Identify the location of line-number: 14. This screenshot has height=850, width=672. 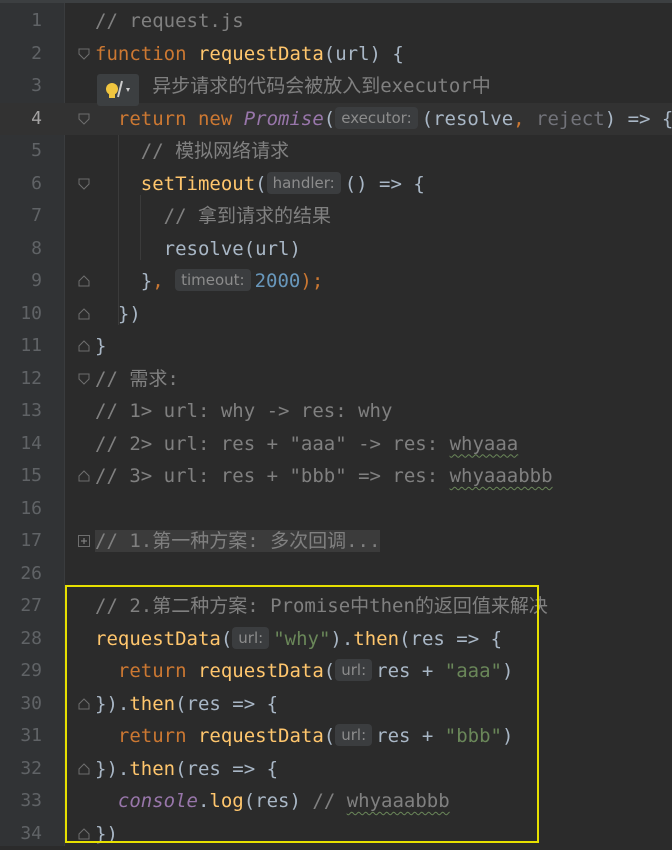
(21, 444).